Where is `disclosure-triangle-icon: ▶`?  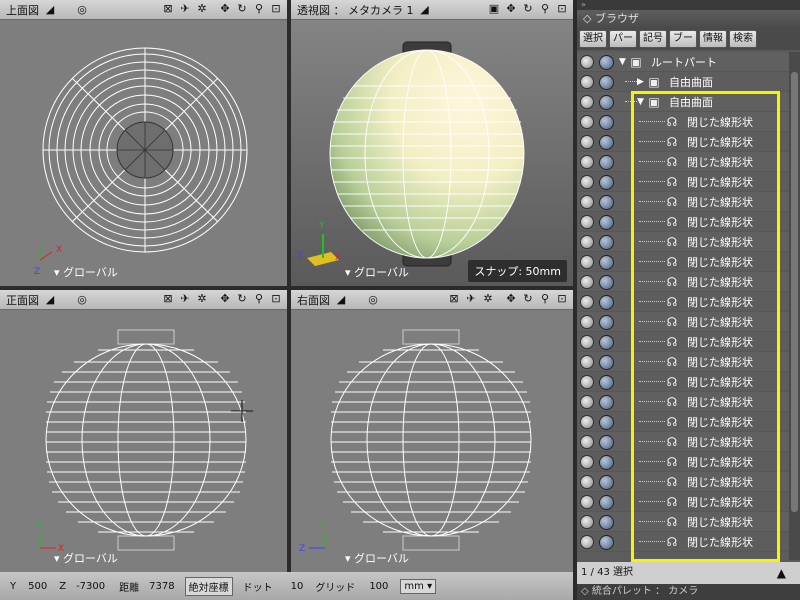 disclosure-triangle-icon: ▶ is located at coordinates (640, 82).